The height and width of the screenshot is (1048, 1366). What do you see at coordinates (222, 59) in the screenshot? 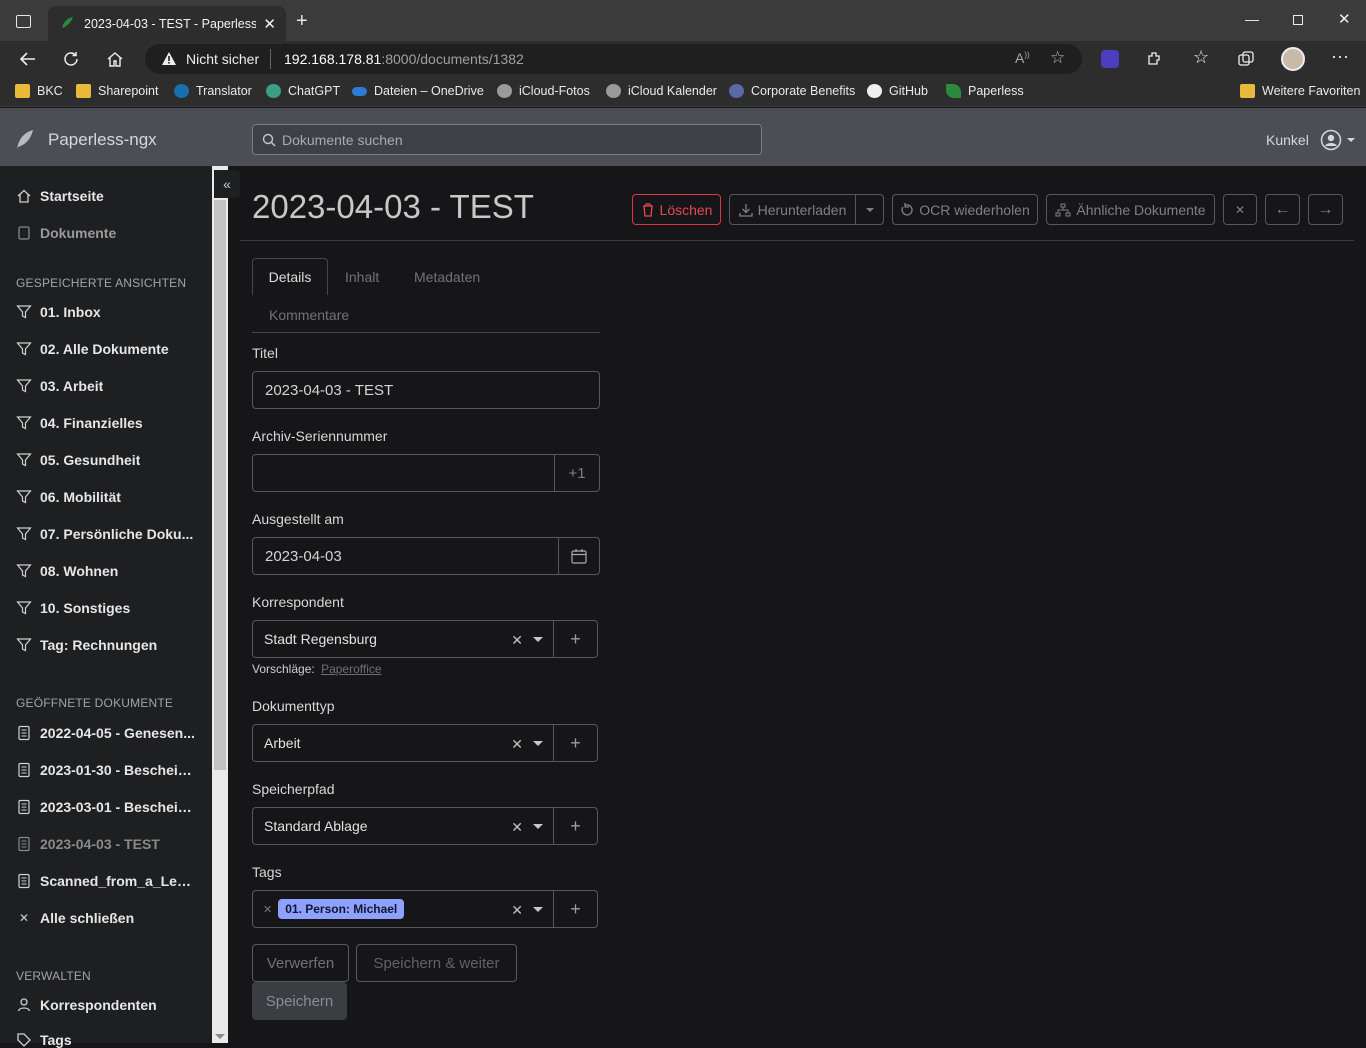
I see `security-label: Nicht sicher` at bounding box center [222, 59].